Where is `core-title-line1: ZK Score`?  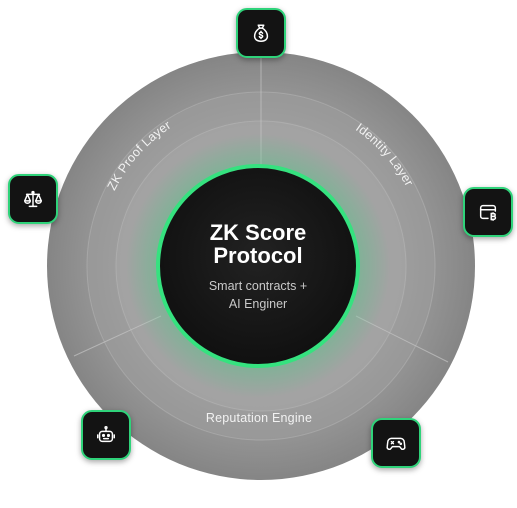
core-title-line1: ZK Score is located at coordinates (258, 232).